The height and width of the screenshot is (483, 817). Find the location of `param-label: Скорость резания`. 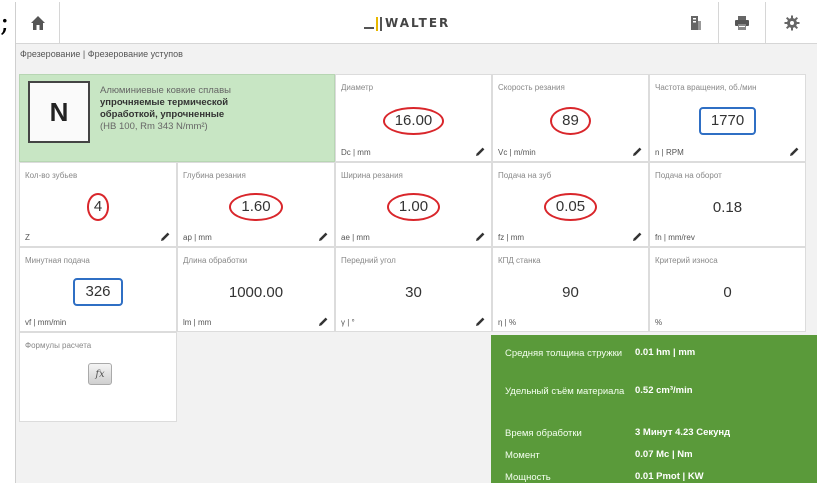

param-label: Скорость резания is located at coordinates (531, 87).